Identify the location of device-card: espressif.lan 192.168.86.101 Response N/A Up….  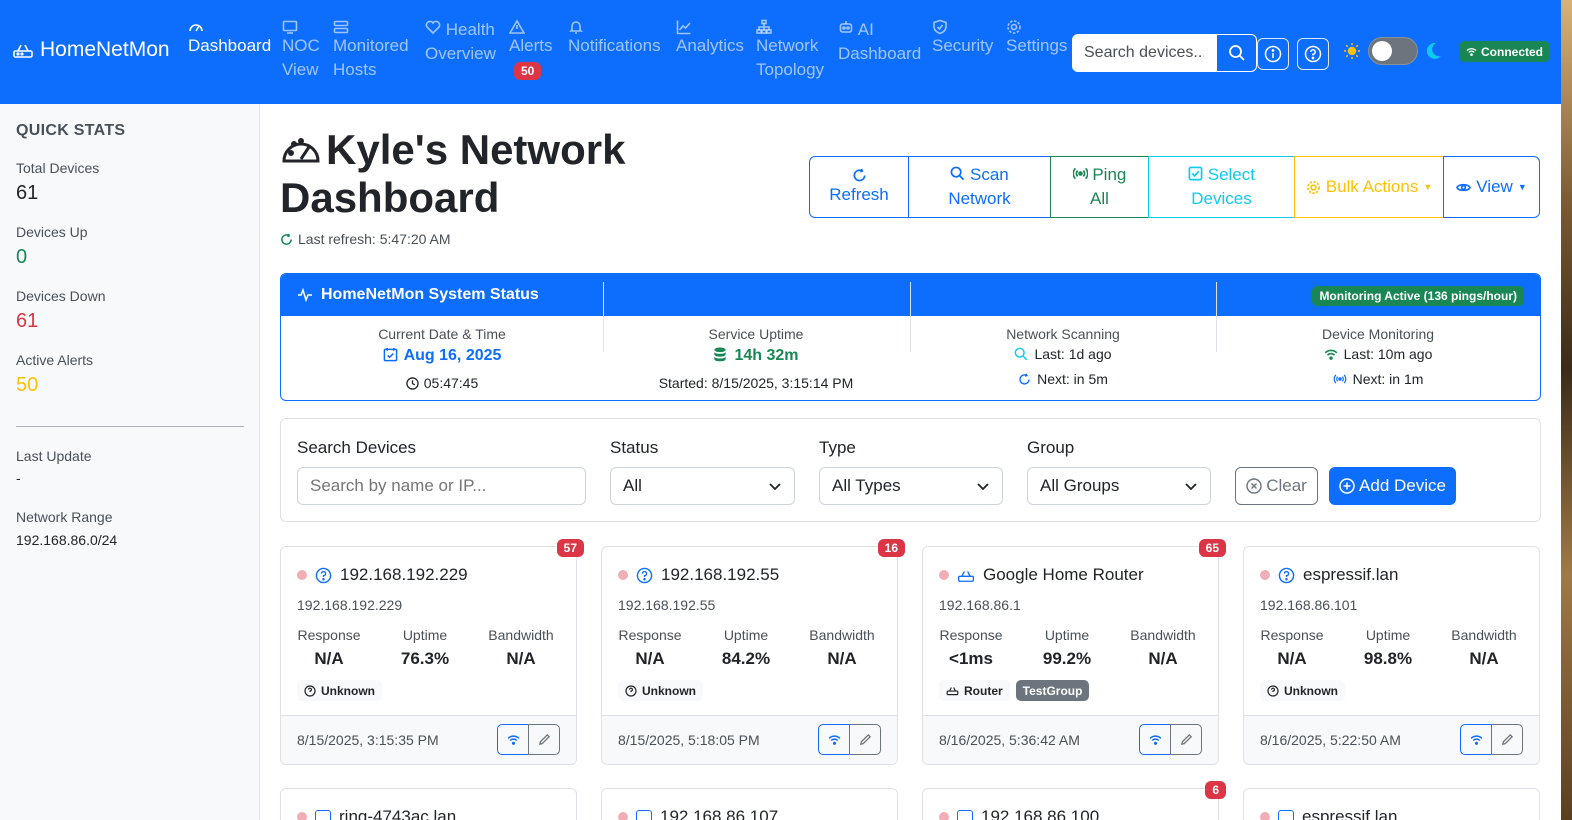
(1391, 655).